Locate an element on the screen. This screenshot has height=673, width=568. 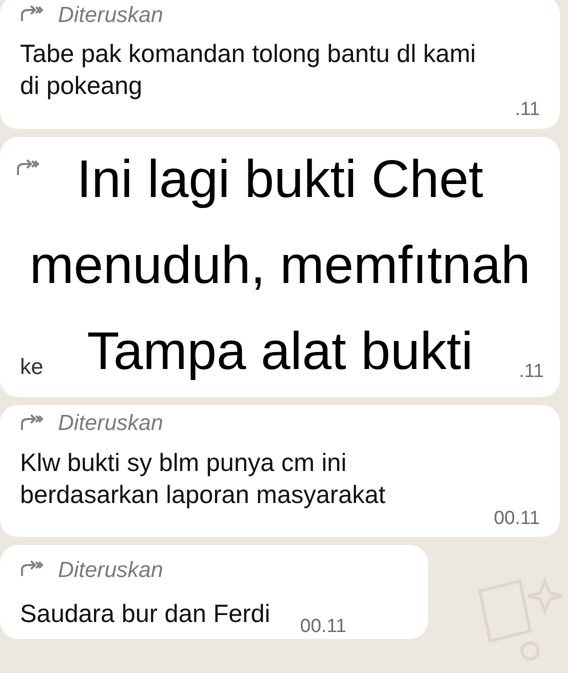
message-text: Saudara bur dan Ferdi is located at coordinates (145, 614).